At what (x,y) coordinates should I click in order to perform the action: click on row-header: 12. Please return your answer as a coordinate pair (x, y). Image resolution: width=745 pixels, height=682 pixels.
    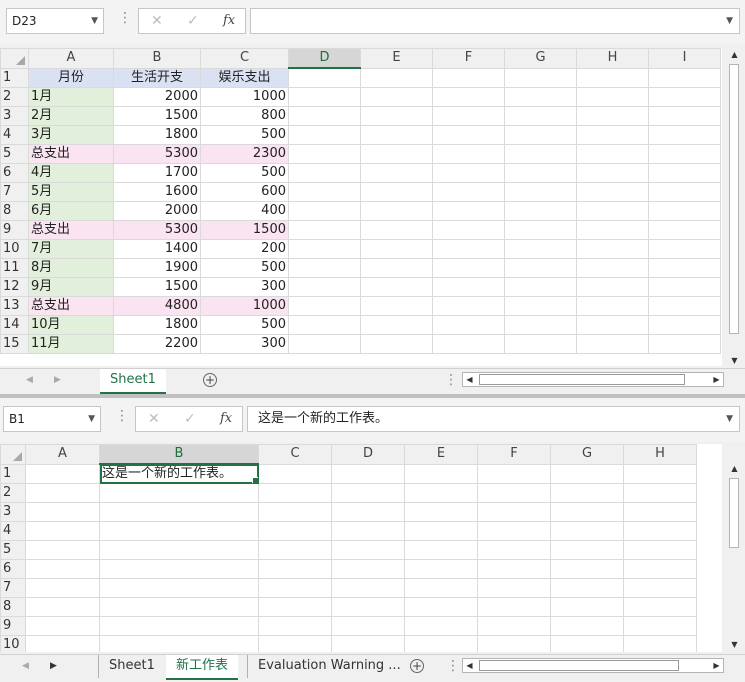
    Looking at the image, I should click on (14, 286).